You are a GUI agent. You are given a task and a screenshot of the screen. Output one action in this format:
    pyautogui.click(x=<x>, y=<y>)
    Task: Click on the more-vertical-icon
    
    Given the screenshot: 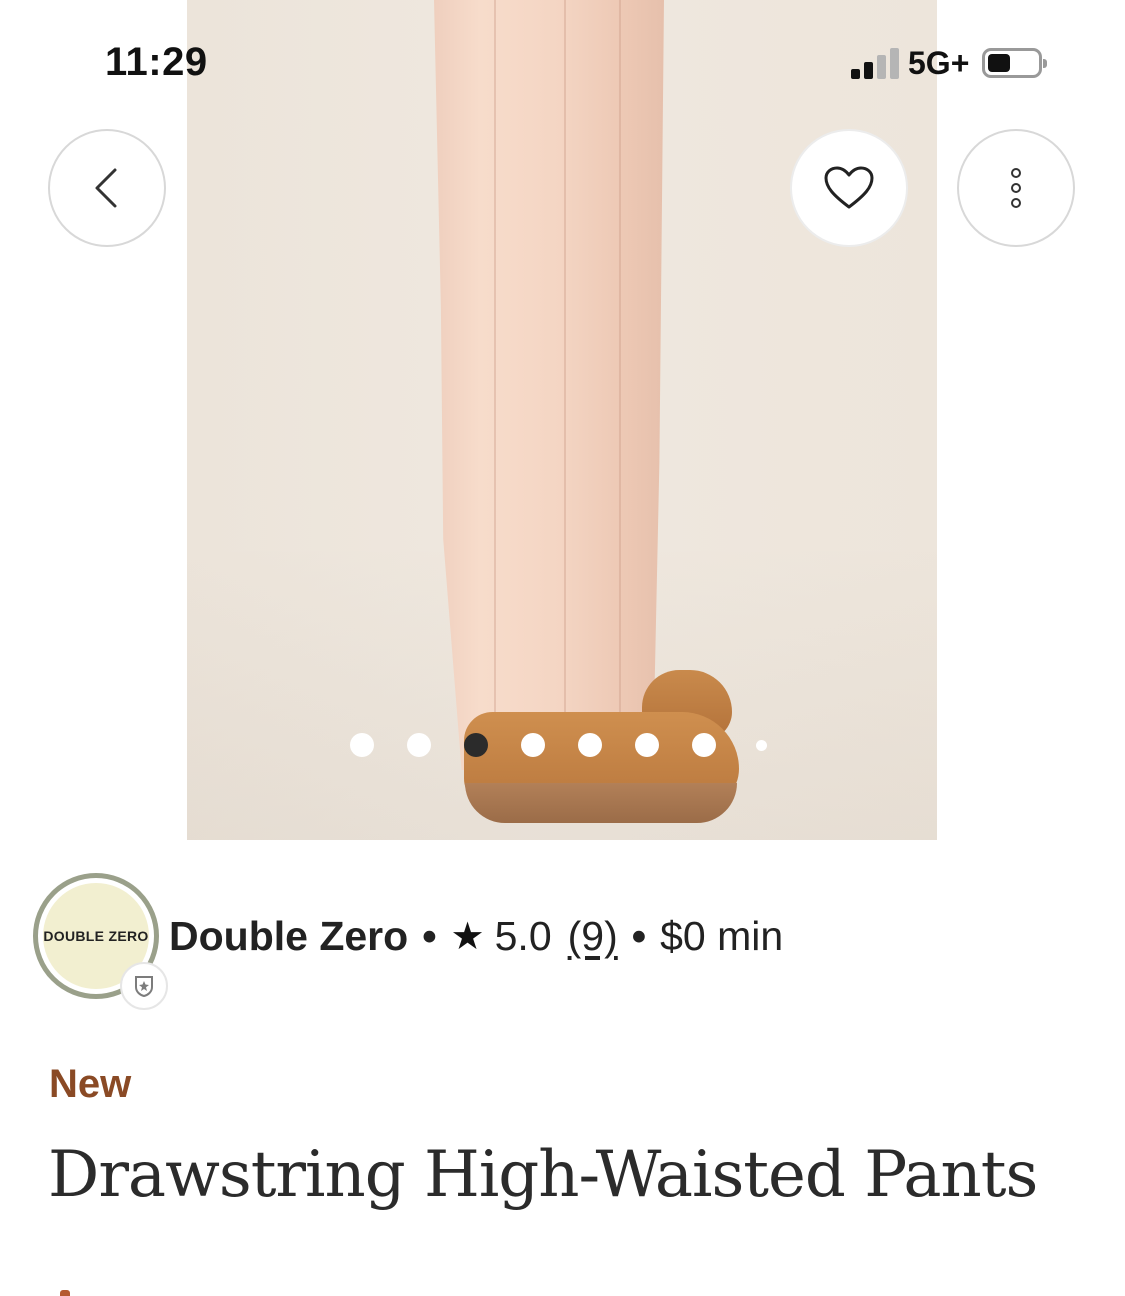 What is the action you would take?
    pyautogui.click(x=1016, y=188)
    